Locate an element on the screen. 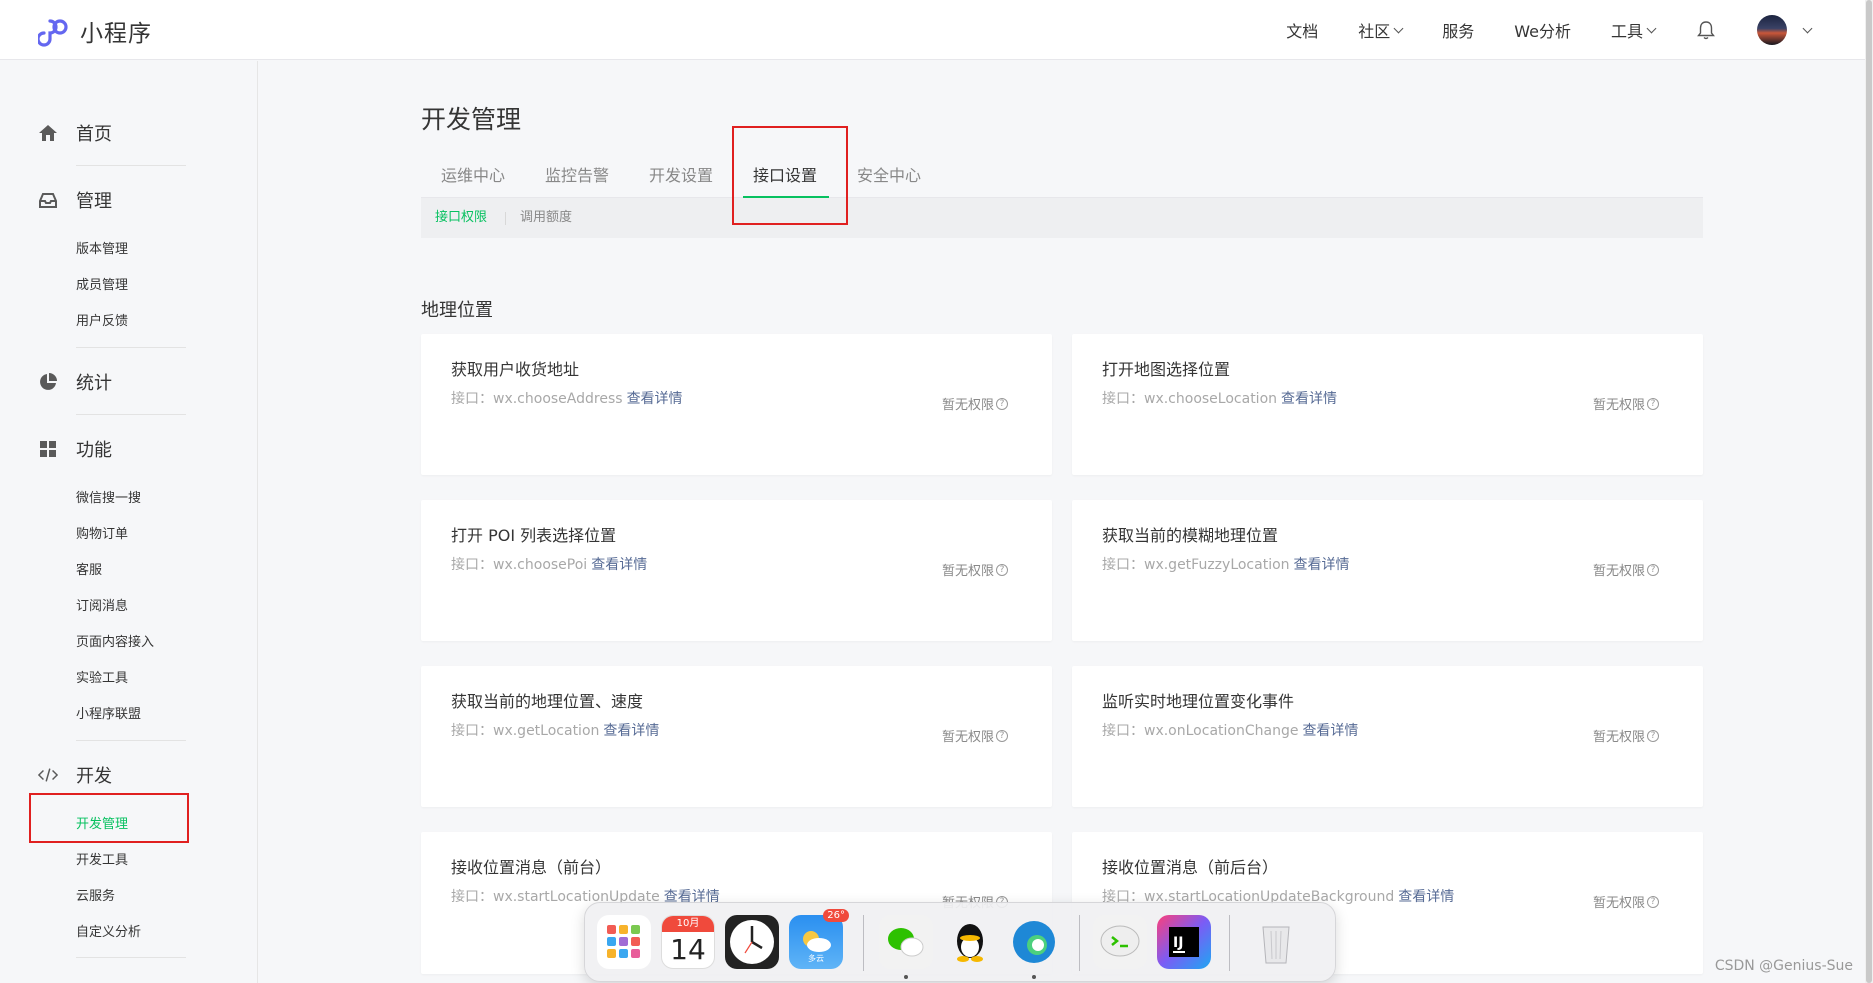 Image resolution: width=1873 pixels, height=983 pixels. sidebar-group-home: 首页 is located at coordinates (129, 133).